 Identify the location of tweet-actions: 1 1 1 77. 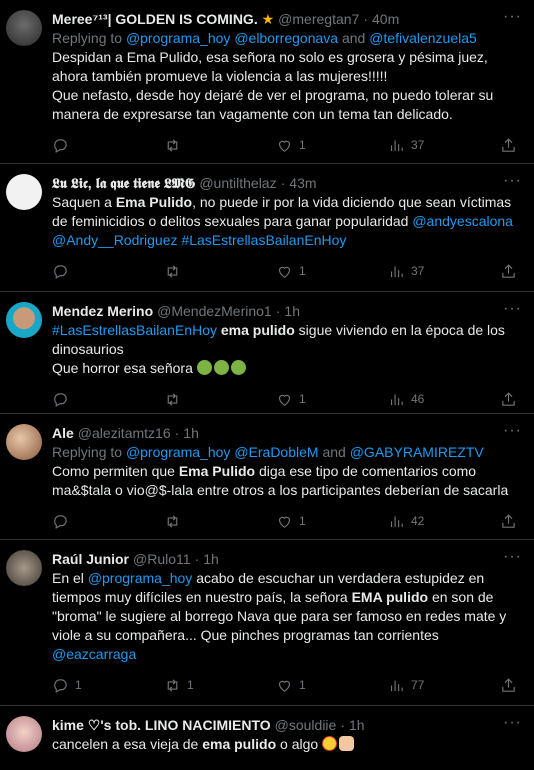
(286, 685).